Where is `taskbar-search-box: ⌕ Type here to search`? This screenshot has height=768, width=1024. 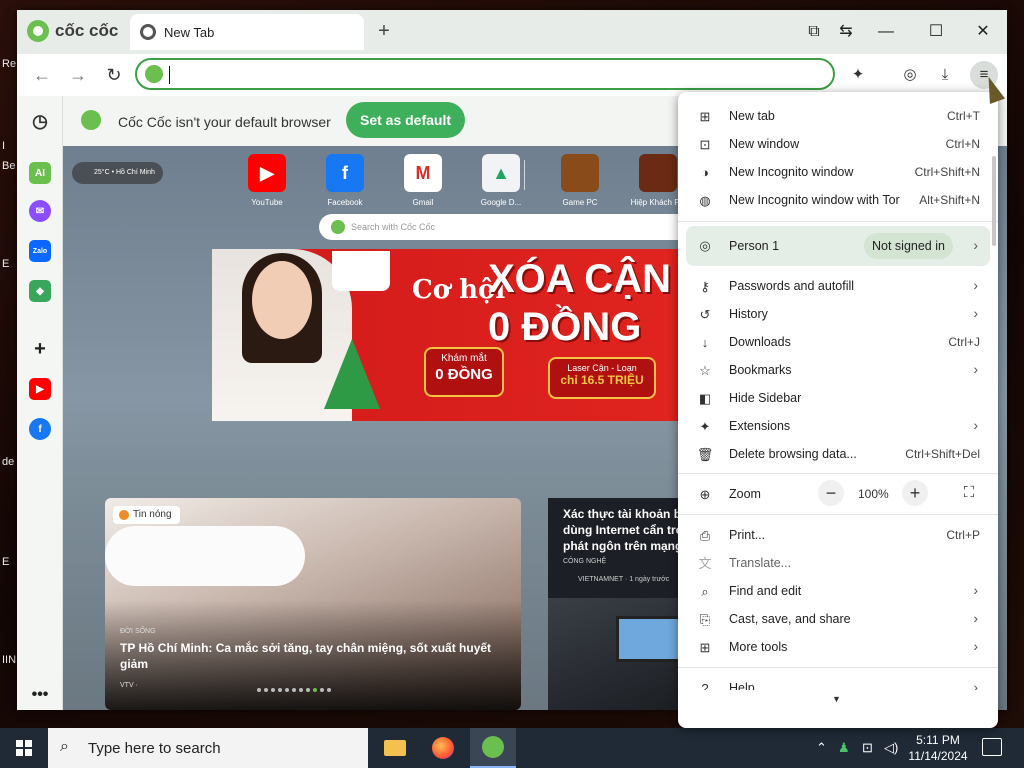 taskbar-search-box: ⌕ Type here to search is located at coordinates (208, 748).